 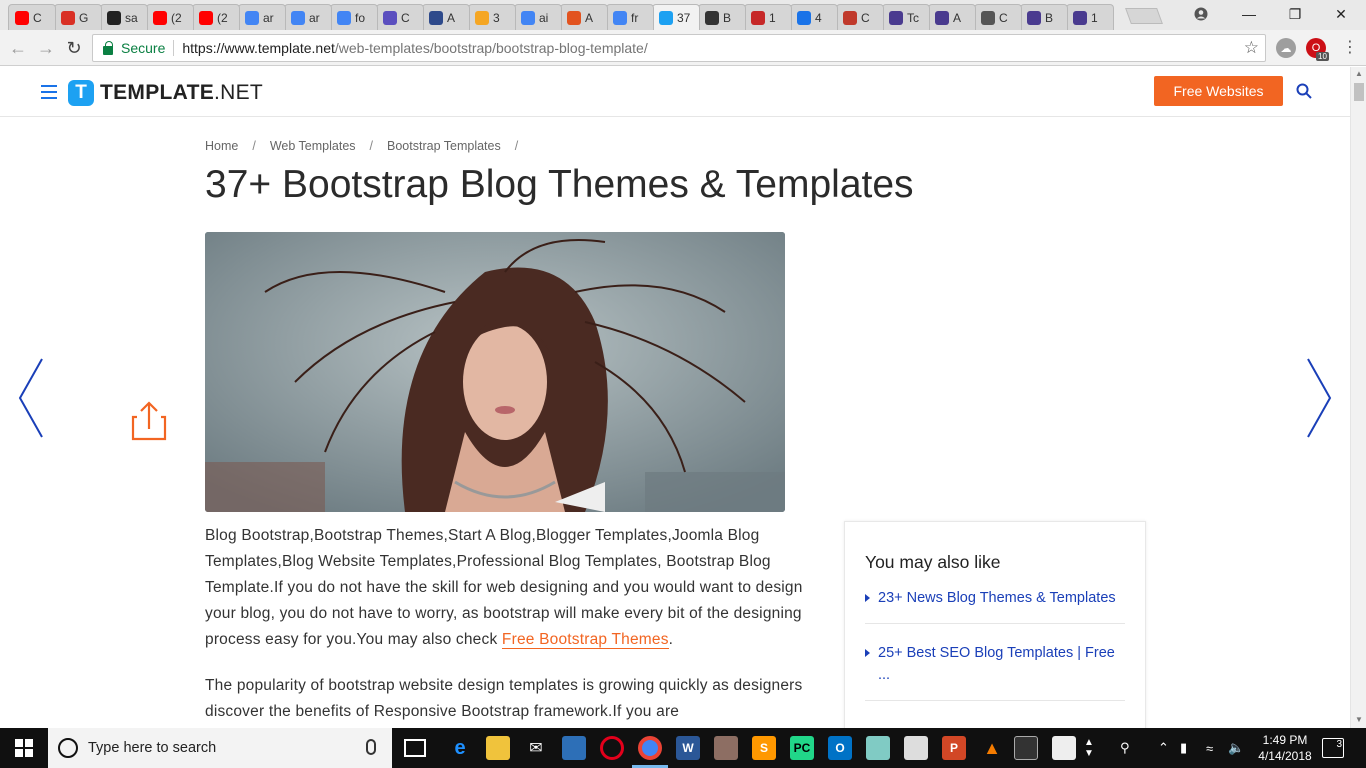 What do you see at coordinates (436, 17) in the screenshot?
I see `s-logo-icon` at bounding box center [436, 17].